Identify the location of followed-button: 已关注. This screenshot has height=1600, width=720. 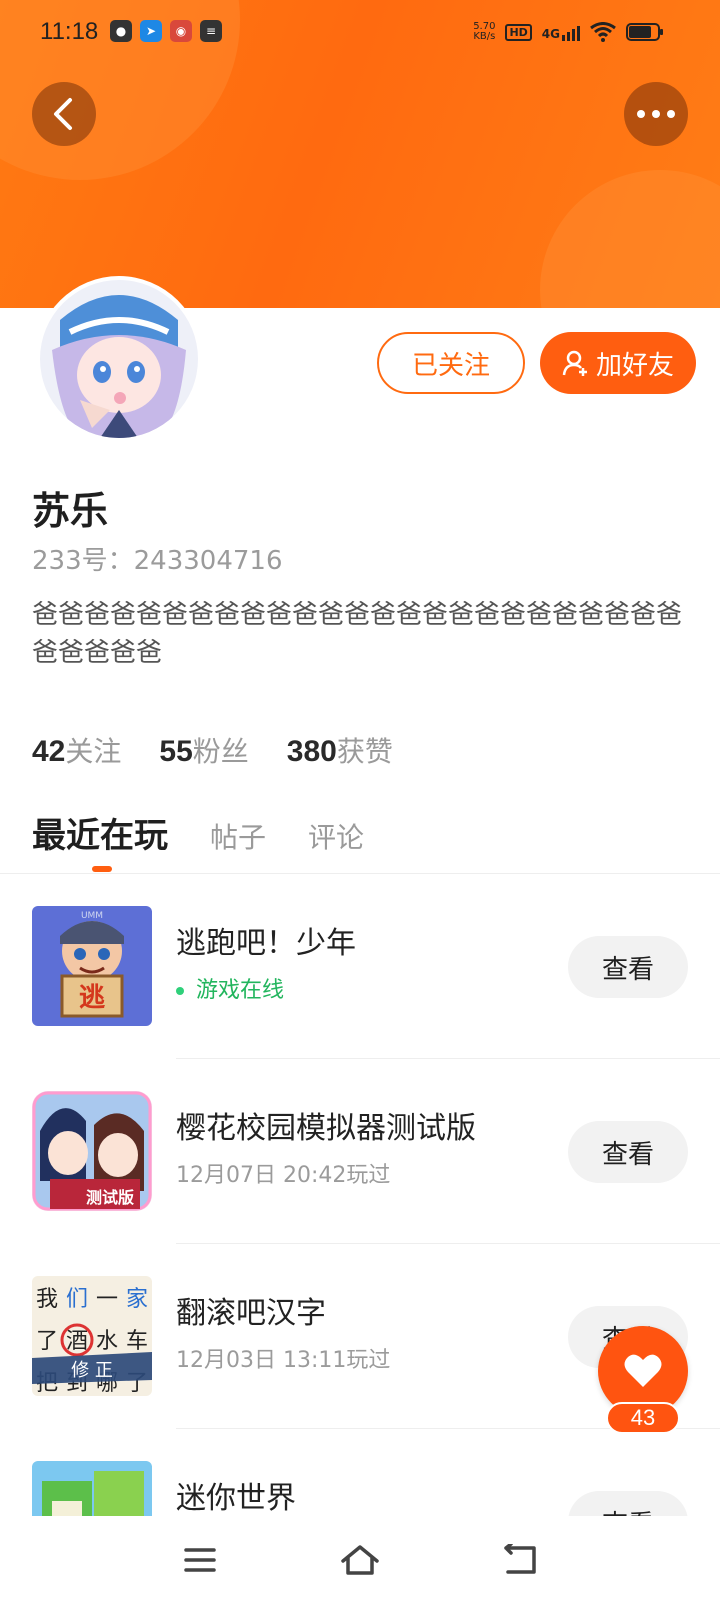
(451, 363).